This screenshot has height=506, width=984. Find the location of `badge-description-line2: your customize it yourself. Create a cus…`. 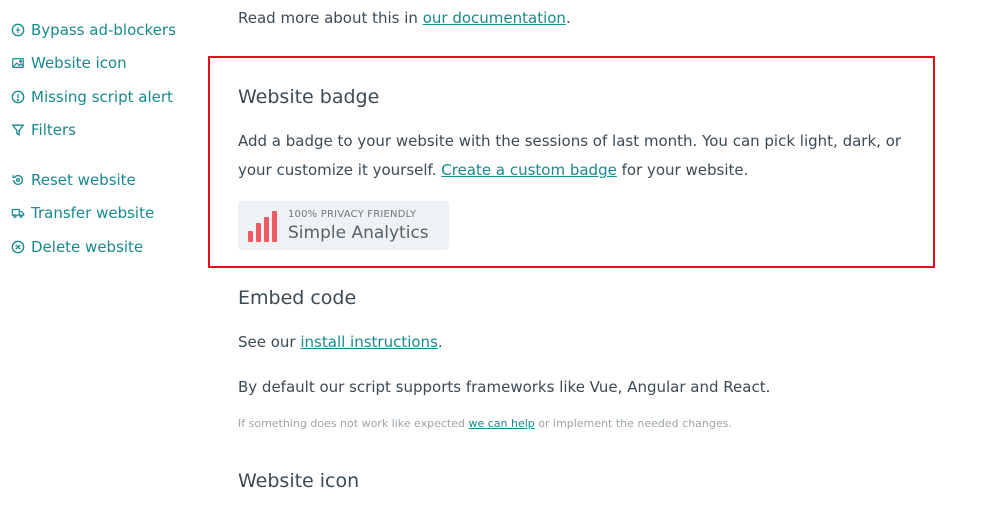

badge-description-line2: your customize it yourself. Create a cus… is located at coordinates (493, 170).